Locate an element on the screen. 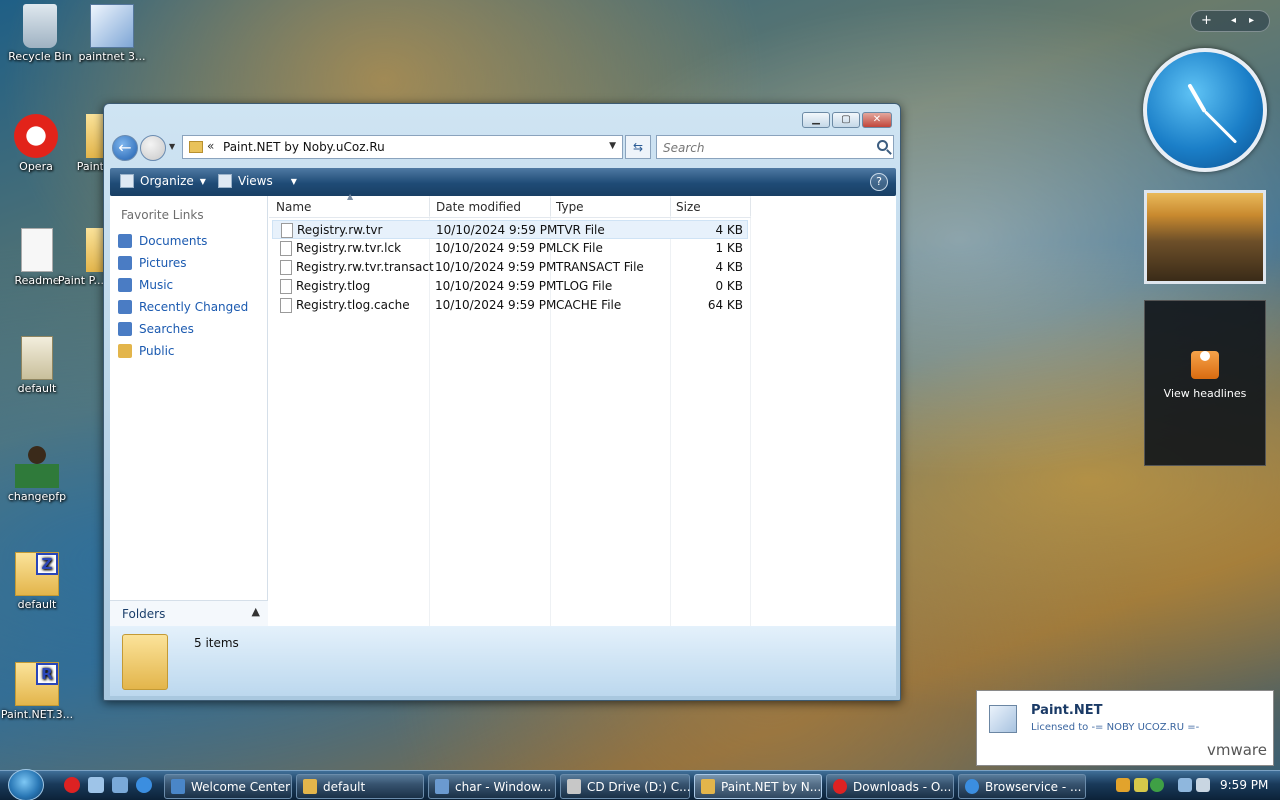  favorite-link-music: Music is located at coordinates (183, 285).